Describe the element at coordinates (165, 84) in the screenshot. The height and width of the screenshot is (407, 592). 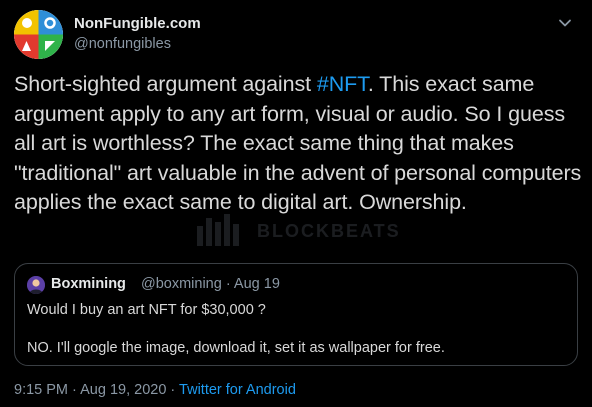
I see `tweet-text-start: Short-sighted argument against` at that location.